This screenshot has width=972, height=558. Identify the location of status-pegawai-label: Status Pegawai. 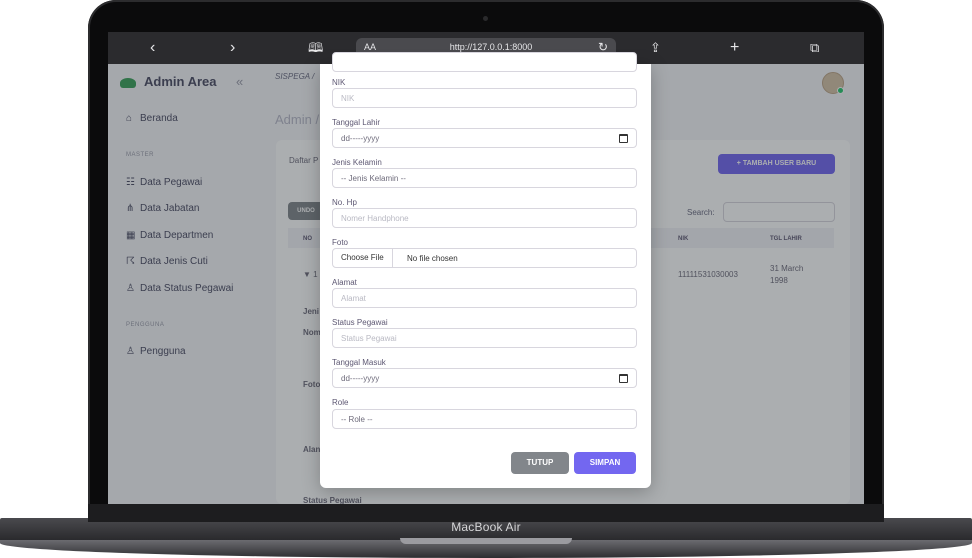
(360, 322).